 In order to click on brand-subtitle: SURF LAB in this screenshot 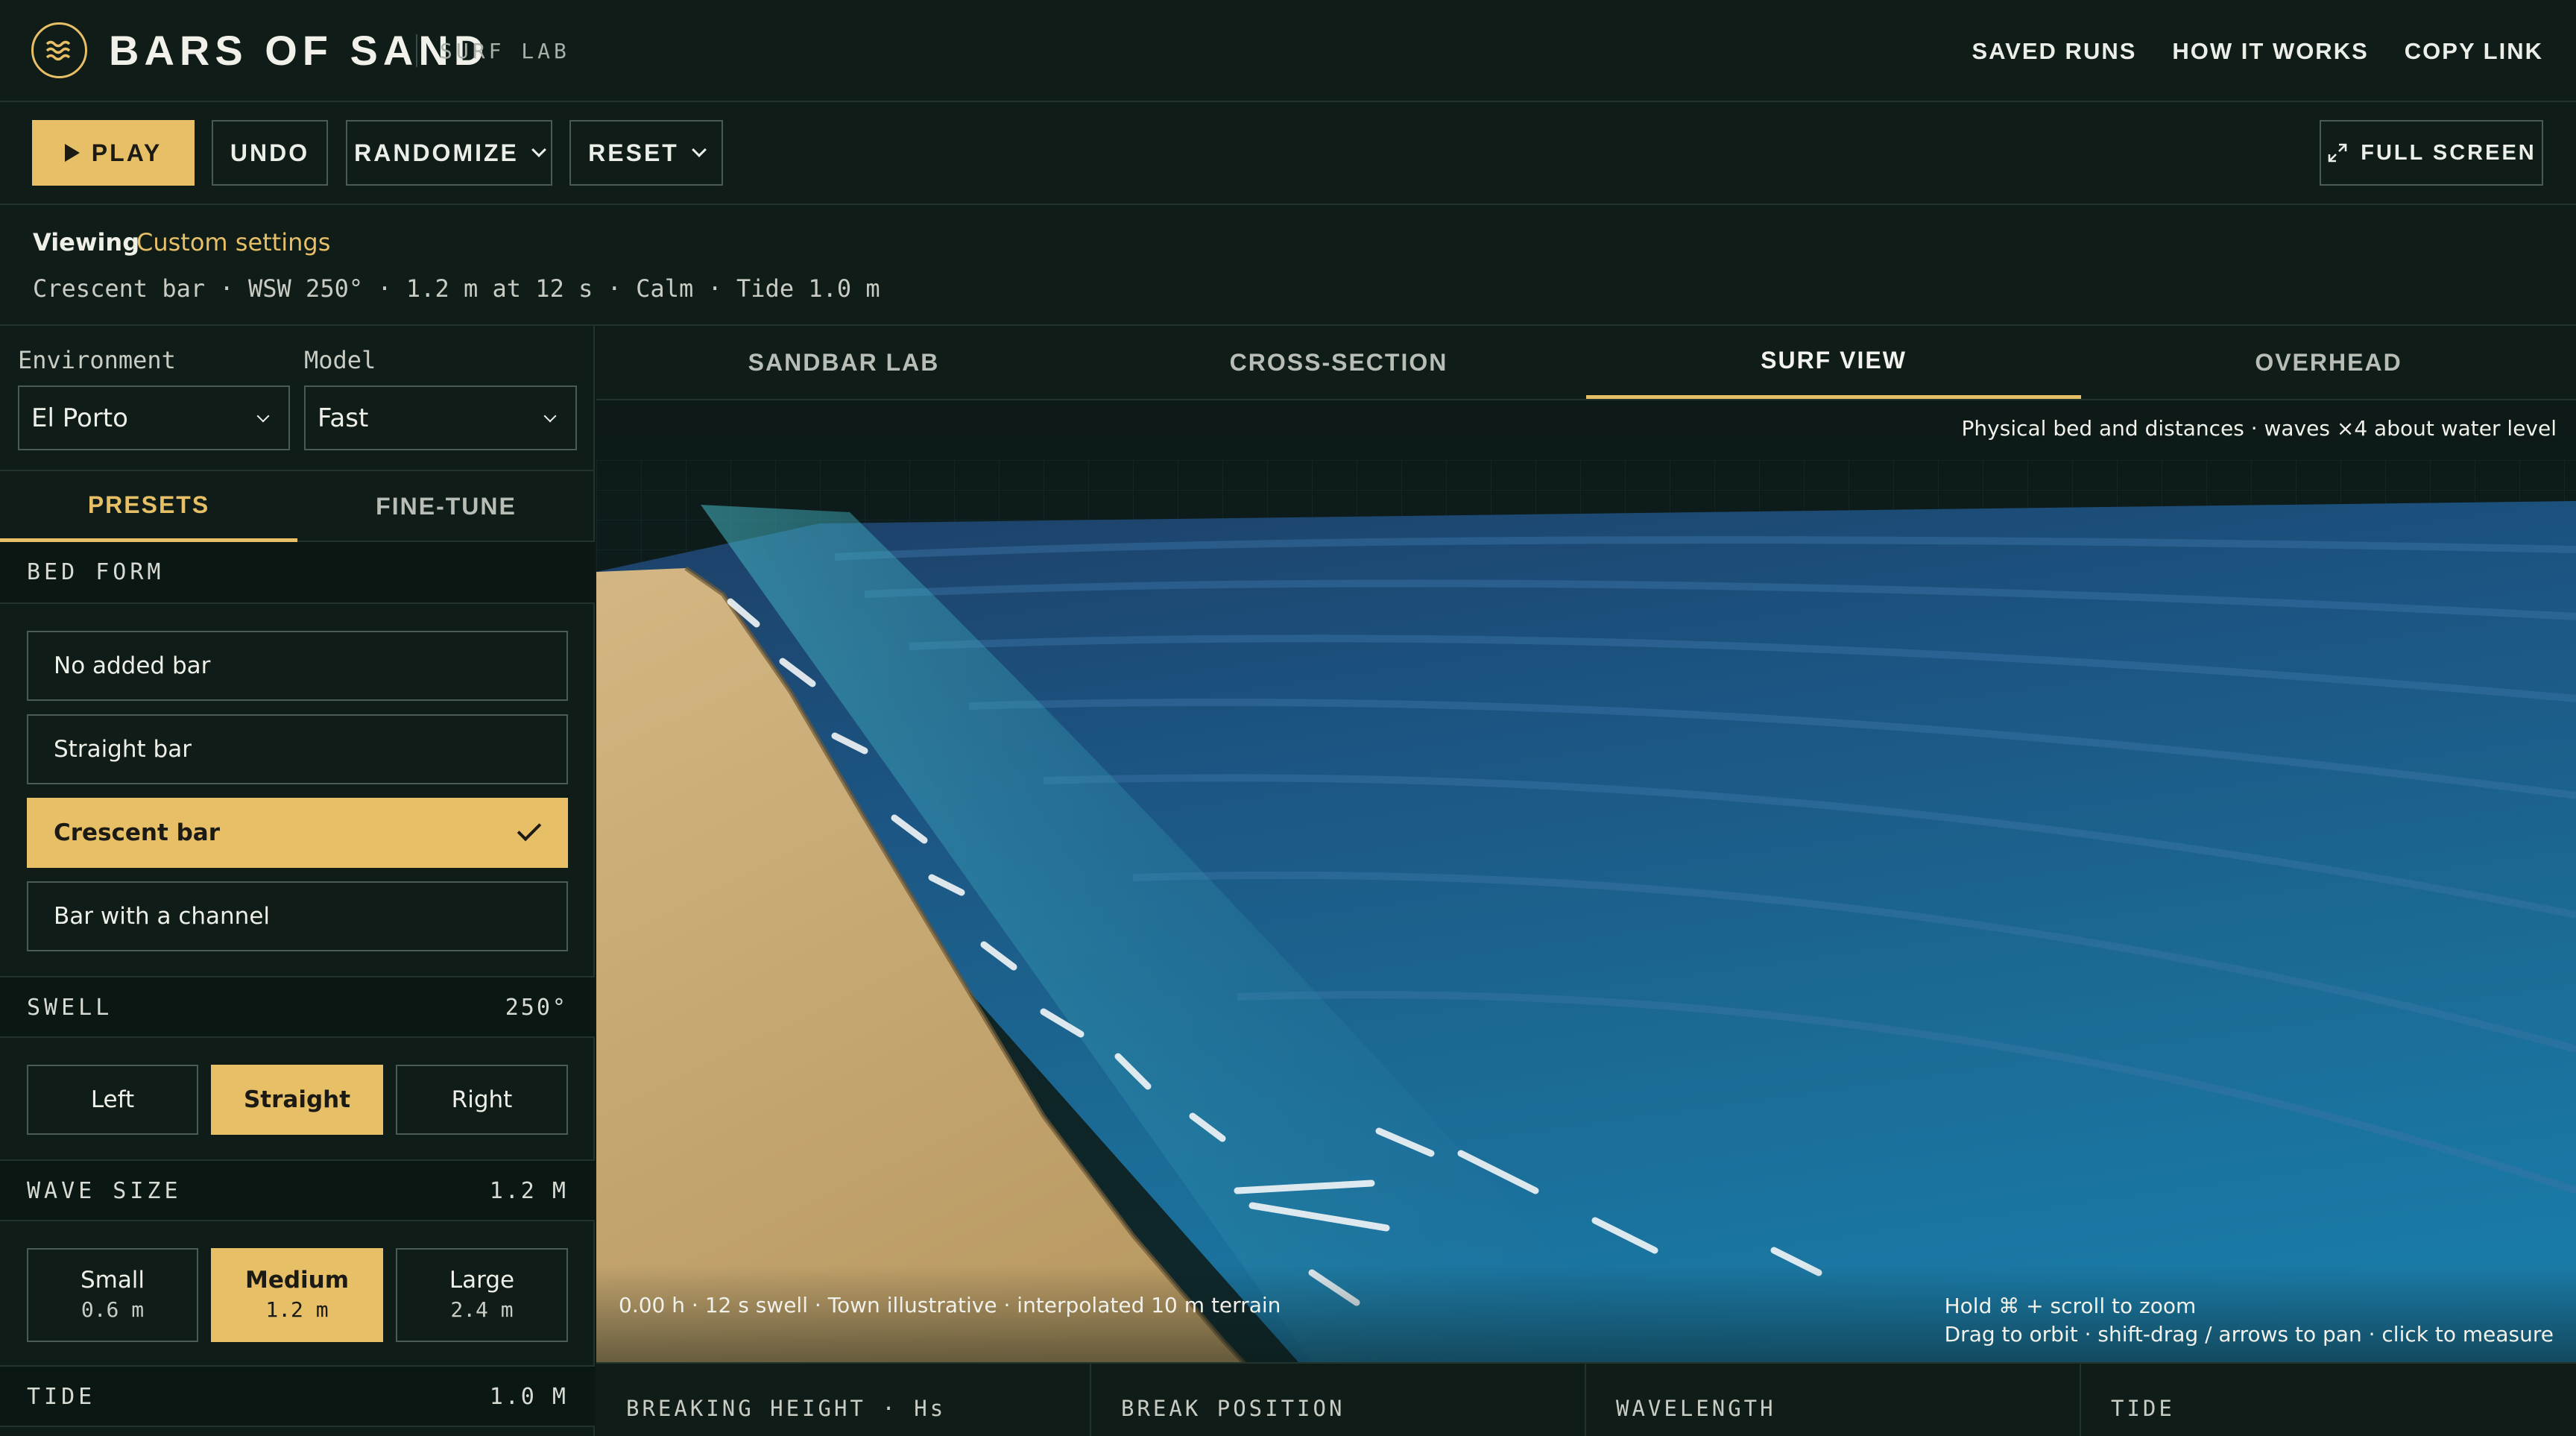, I will do `click(505, 51)`.